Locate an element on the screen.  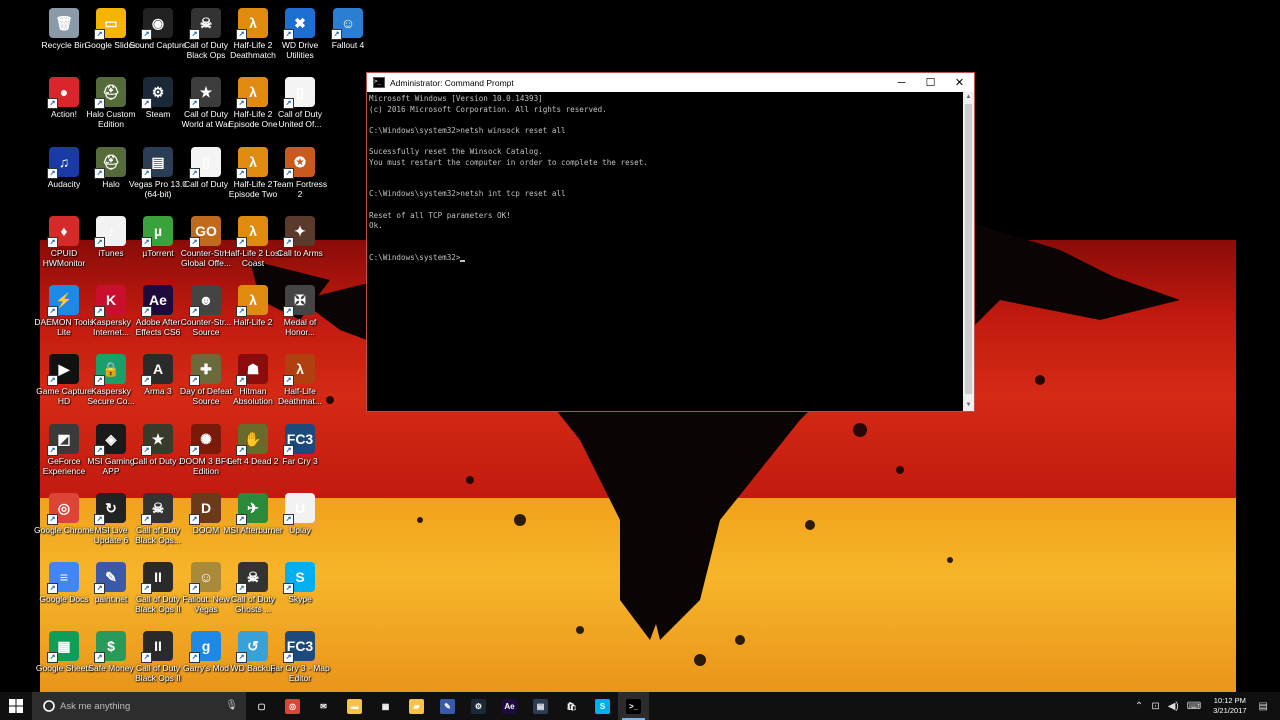
taskbar-button: >_ is located at coordinates (633, 706).